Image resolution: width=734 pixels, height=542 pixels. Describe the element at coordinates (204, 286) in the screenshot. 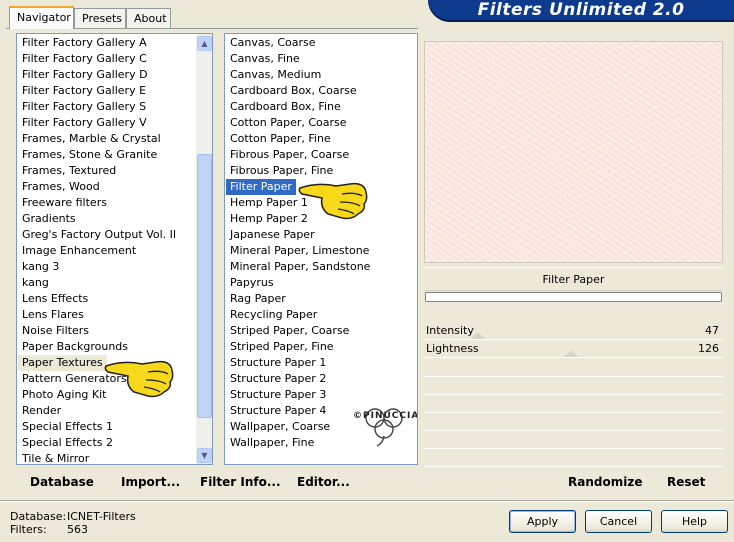

I see `category-scroll-thumb` at that location.